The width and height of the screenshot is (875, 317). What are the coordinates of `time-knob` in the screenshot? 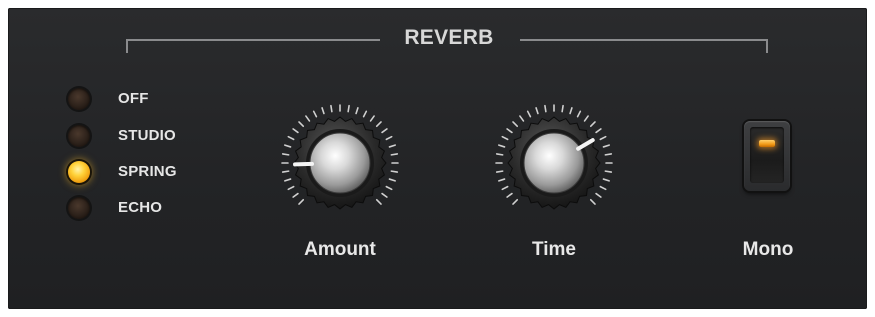 It's located at (554, 163).